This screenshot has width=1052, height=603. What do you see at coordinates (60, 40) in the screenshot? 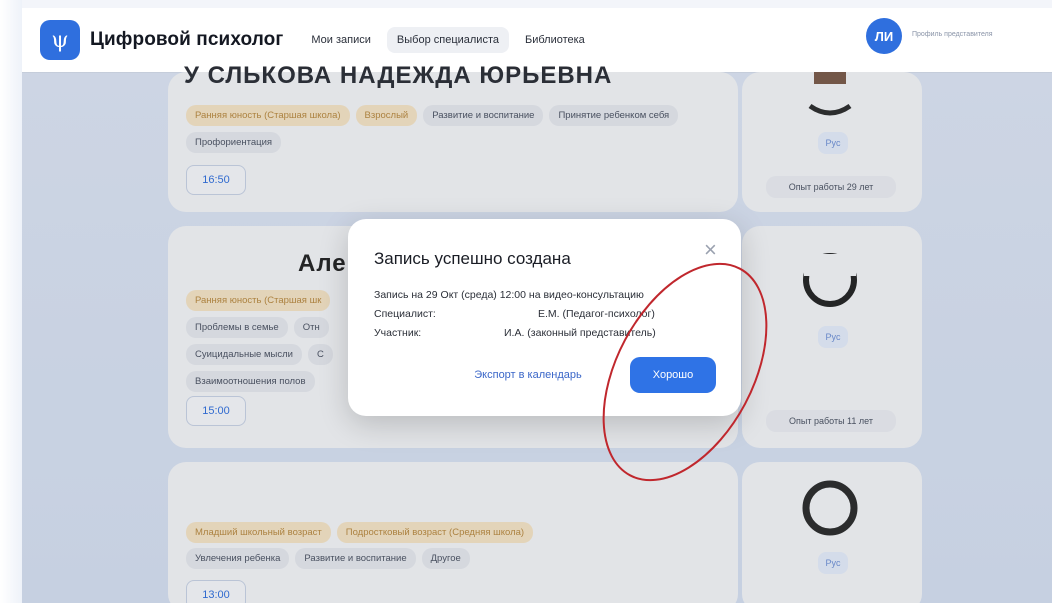
I see `psi-logo-icon: ψ` at bounding box center [60, 40].